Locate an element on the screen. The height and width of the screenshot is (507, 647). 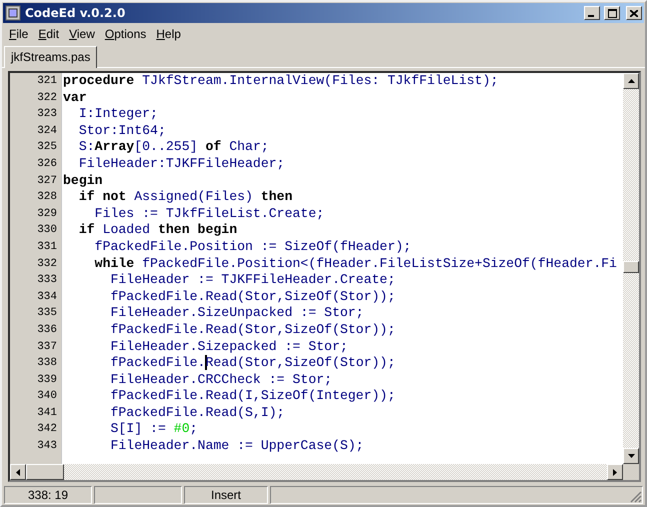
up-arrow-icon is located at coordinates (631, 81).